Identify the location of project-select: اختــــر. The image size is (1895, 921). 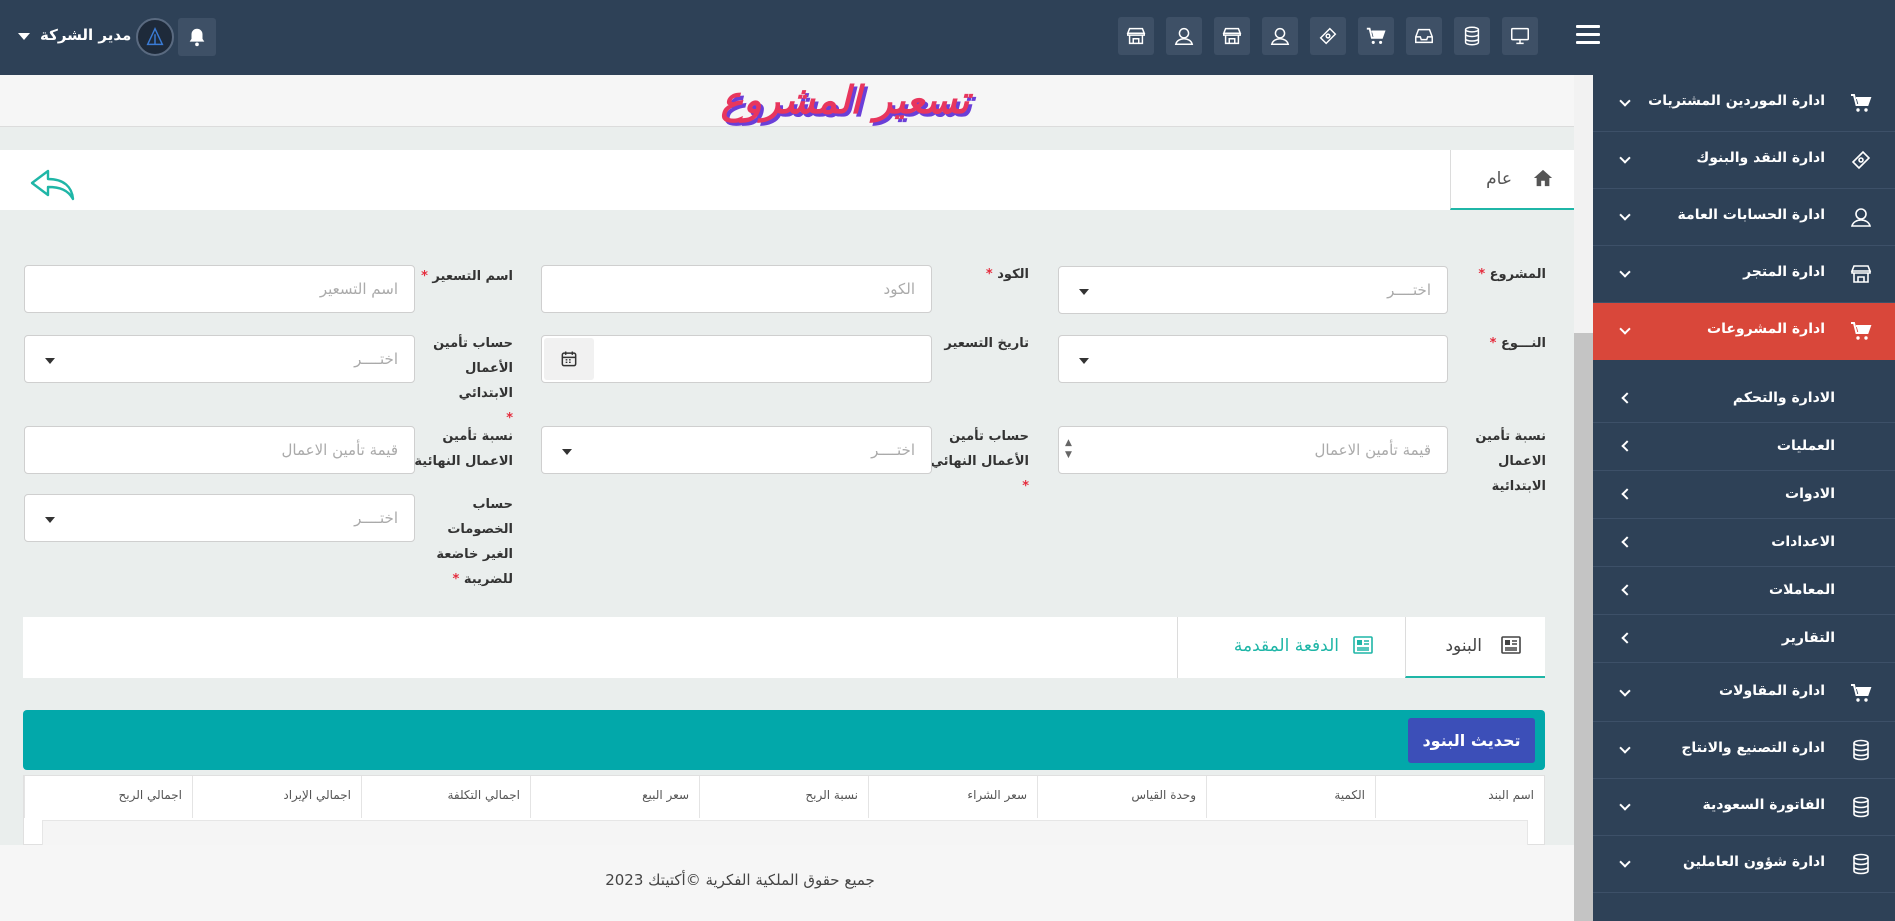
(1253, 290).